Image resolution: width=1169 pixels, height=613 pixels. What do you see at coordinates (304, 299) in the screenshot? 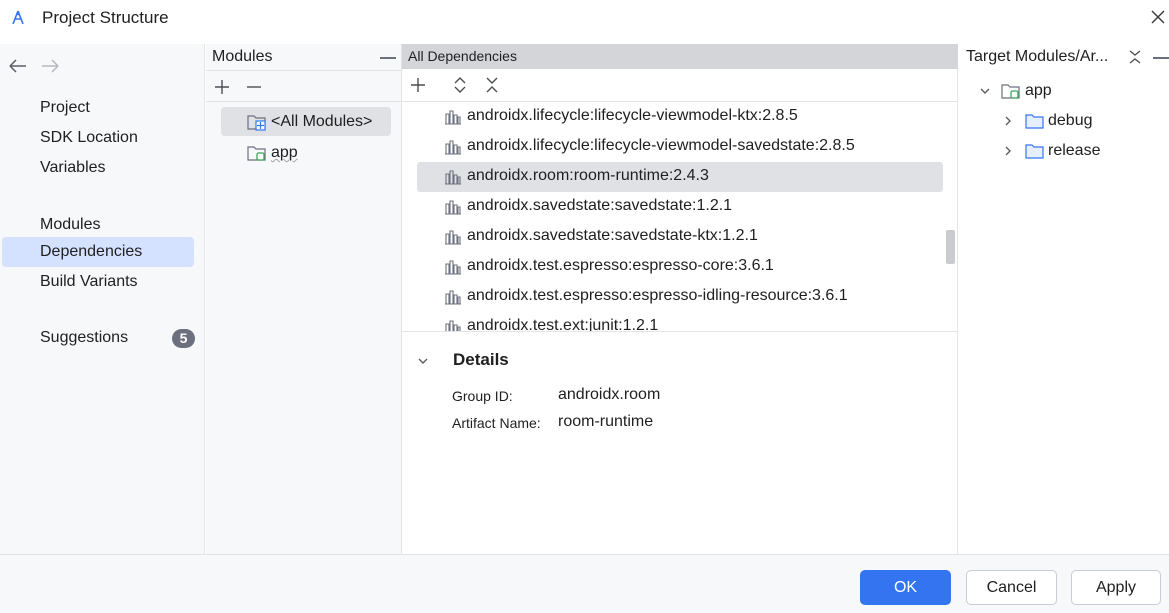
I see `modules-panel: Modules <All Modules> app` at bounding box center [304, 299].